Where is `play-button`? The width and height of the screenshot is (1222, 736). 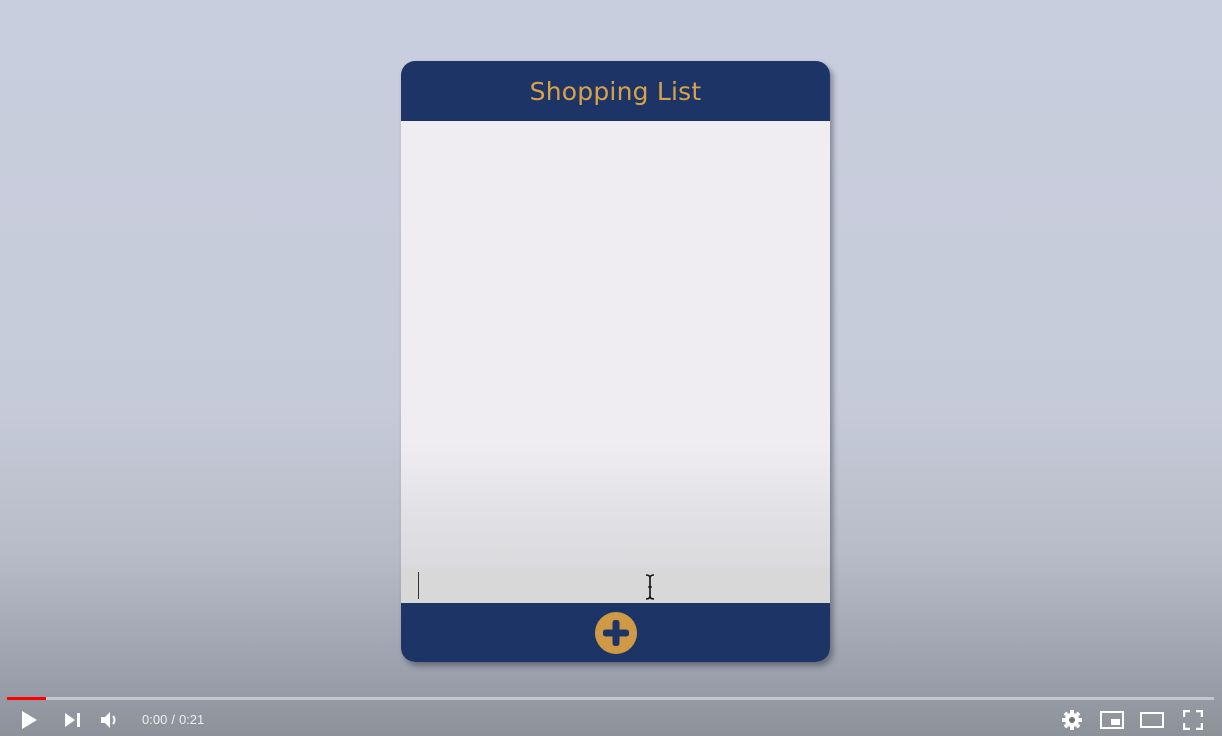 play-button is located at coordinates (29, 719).